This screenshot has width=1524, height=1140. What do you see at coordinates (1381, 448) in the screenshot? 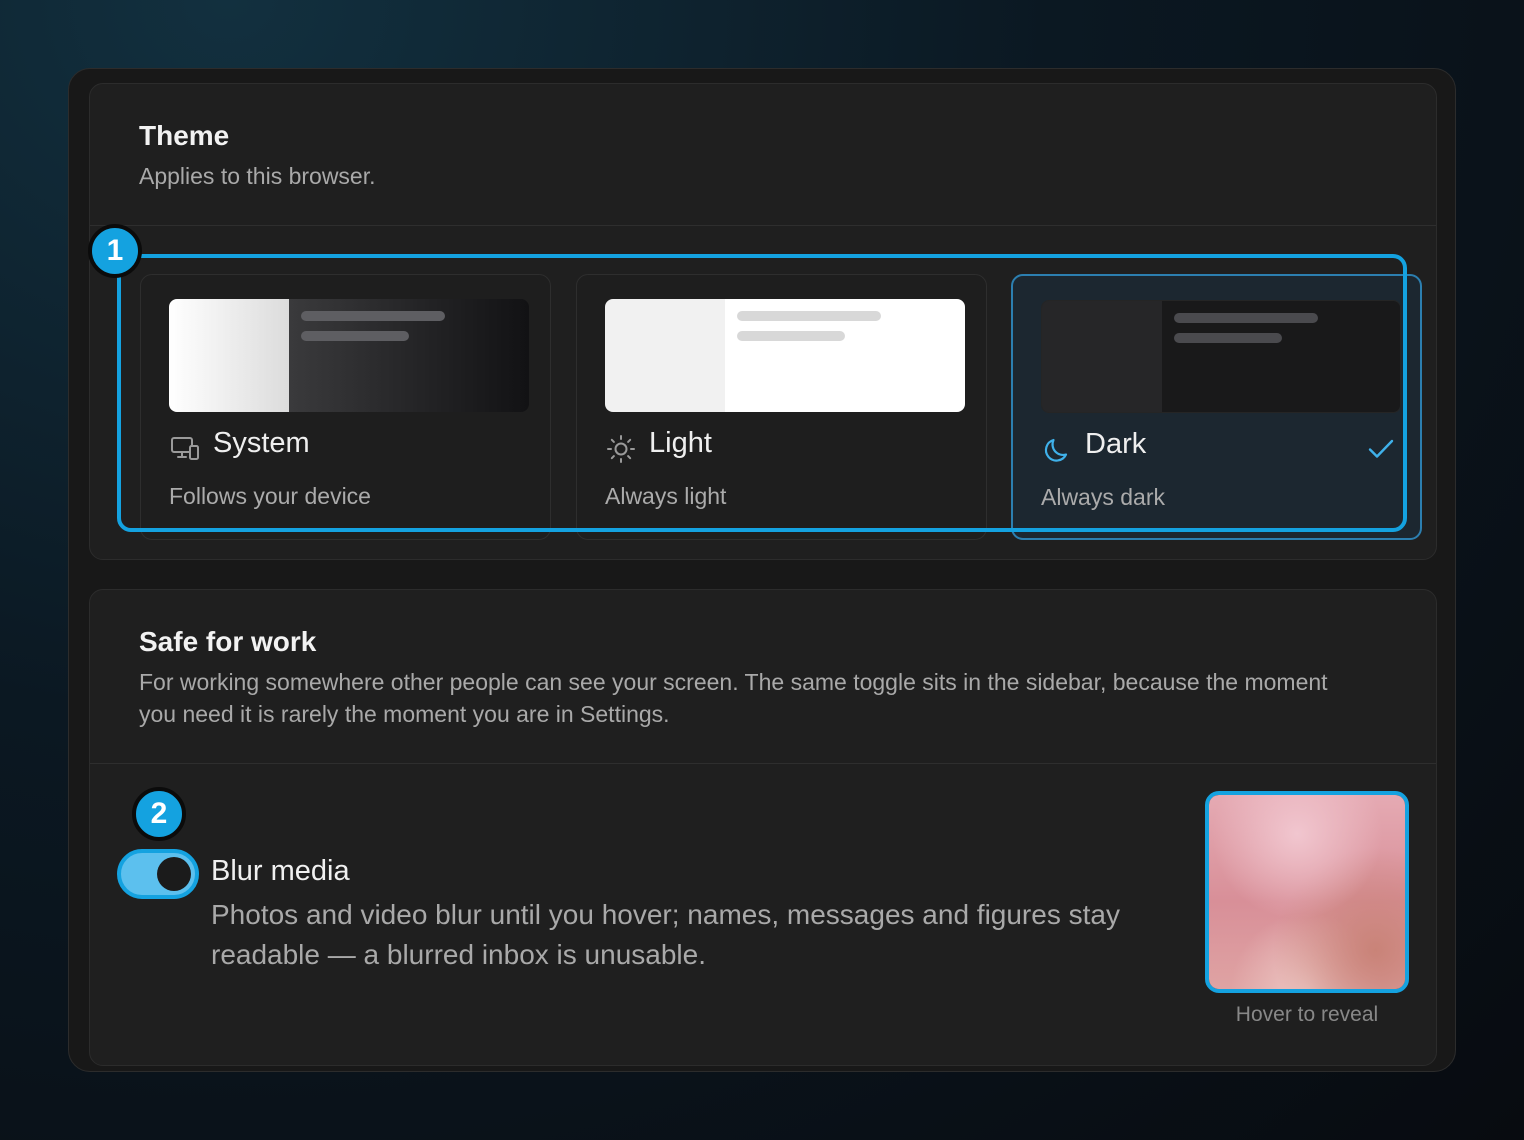
I see `checkmark-icon` at bounding box center [1381, 448].